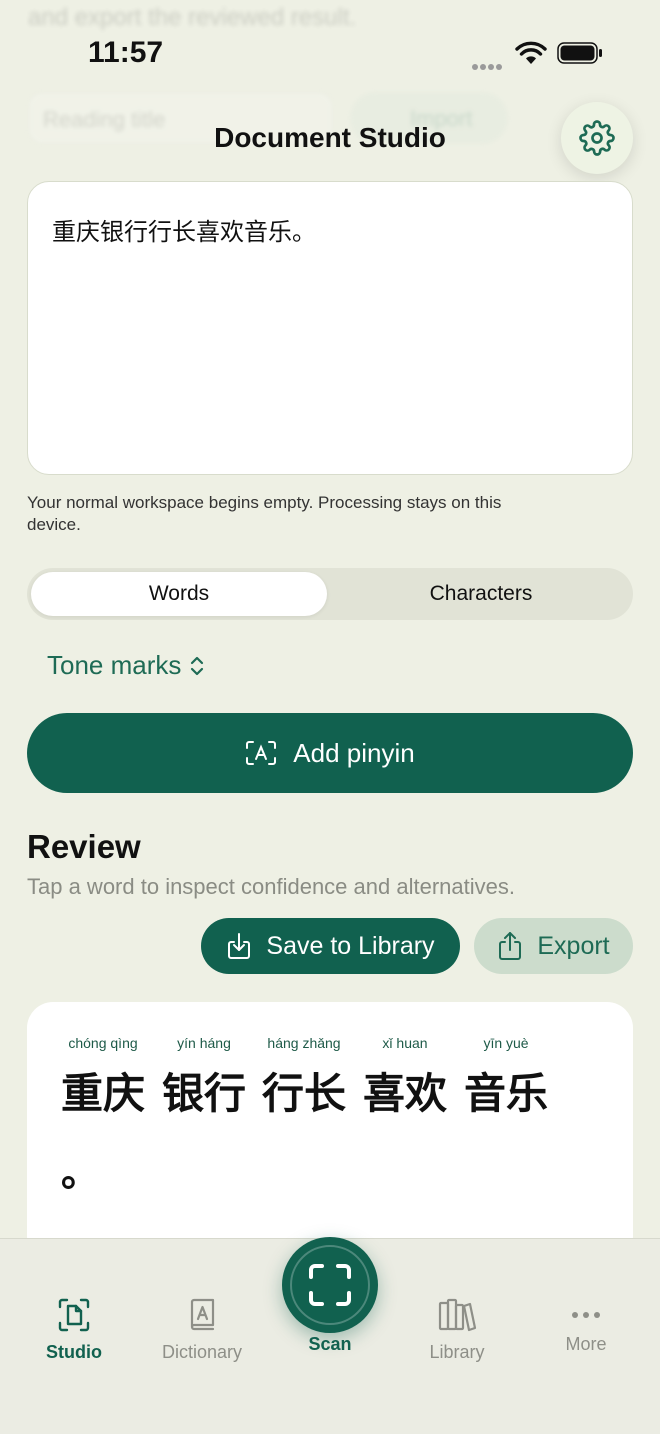 The width and height of the screenshot is (660, 1434). What do you see at coordinates (126, 52) in the screenshot?
I see `status-time: 11:57` at bounding box center [126, 52].